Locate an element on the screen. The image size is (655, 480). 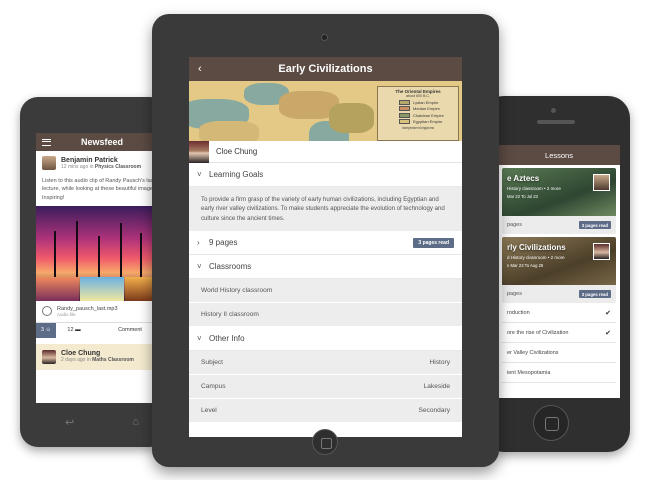
post-actions: 3 ☺ 12 ▬ Comment is located at coordinates (102, 329).